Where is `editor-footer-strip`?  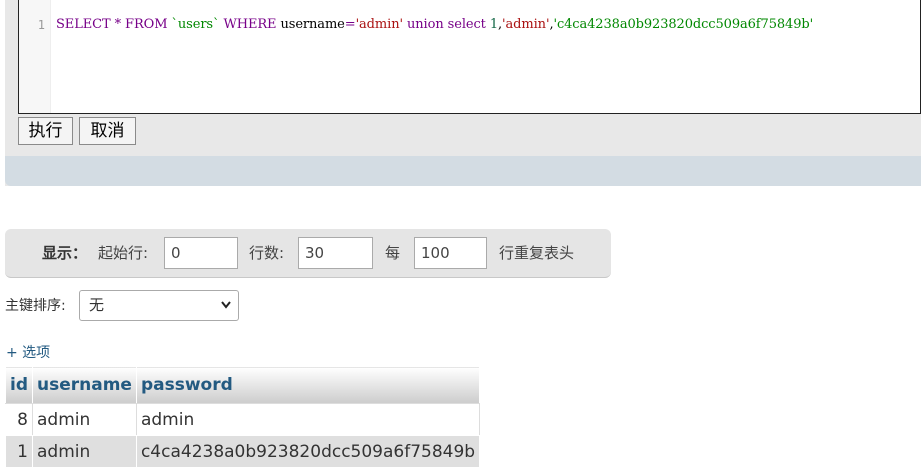 editor-footer-strip is located at coordinates (463, 171).